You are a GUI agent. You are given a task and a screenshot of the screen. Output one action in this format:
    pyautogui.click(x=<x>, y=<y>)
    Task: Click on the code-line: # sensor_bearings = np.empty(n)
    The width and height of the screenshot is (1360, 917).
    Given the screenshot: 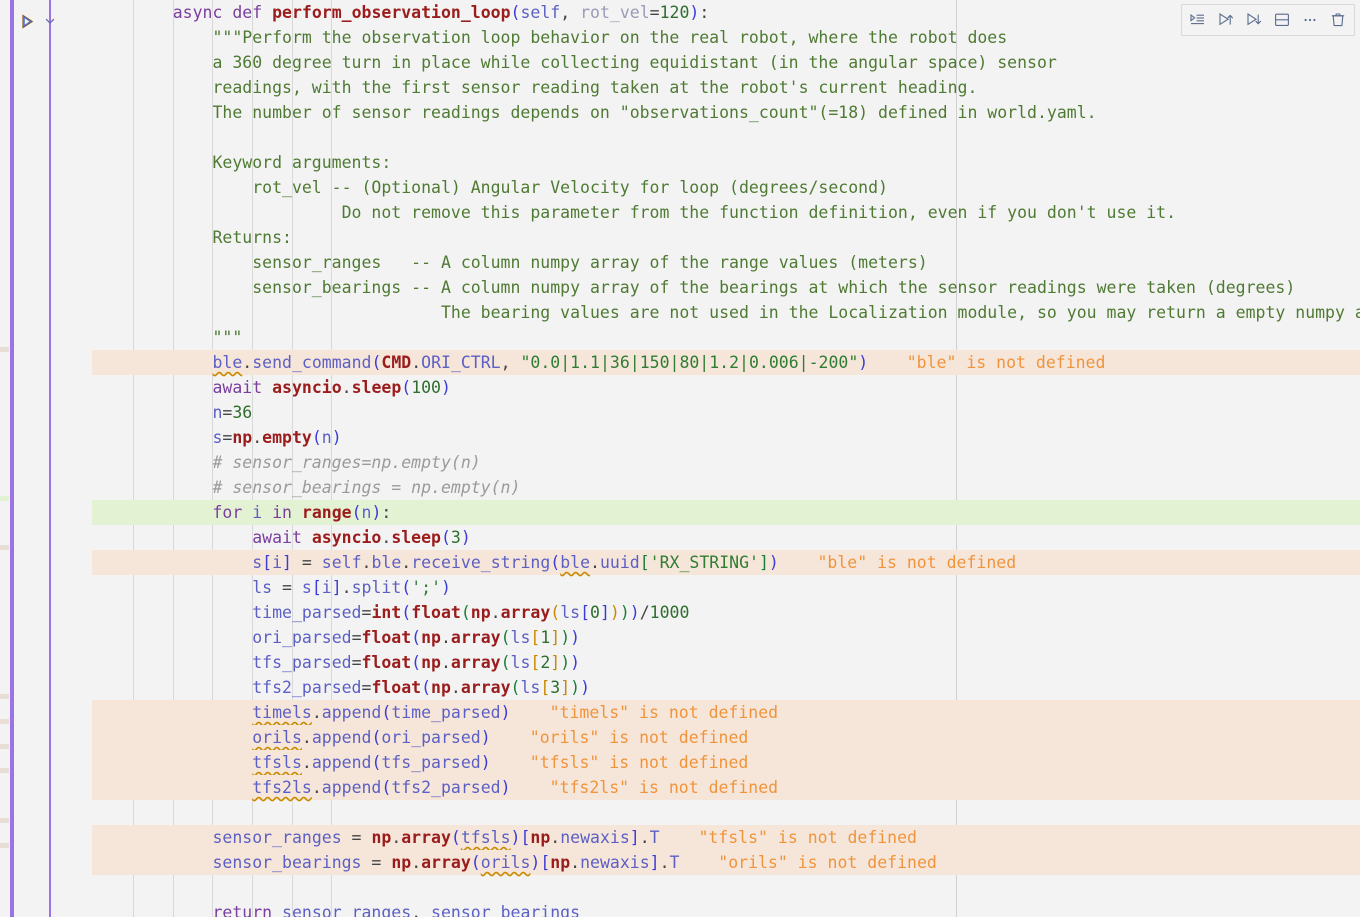 What is the action you would take?
    pyautogui.click(x=726, y=487)
    